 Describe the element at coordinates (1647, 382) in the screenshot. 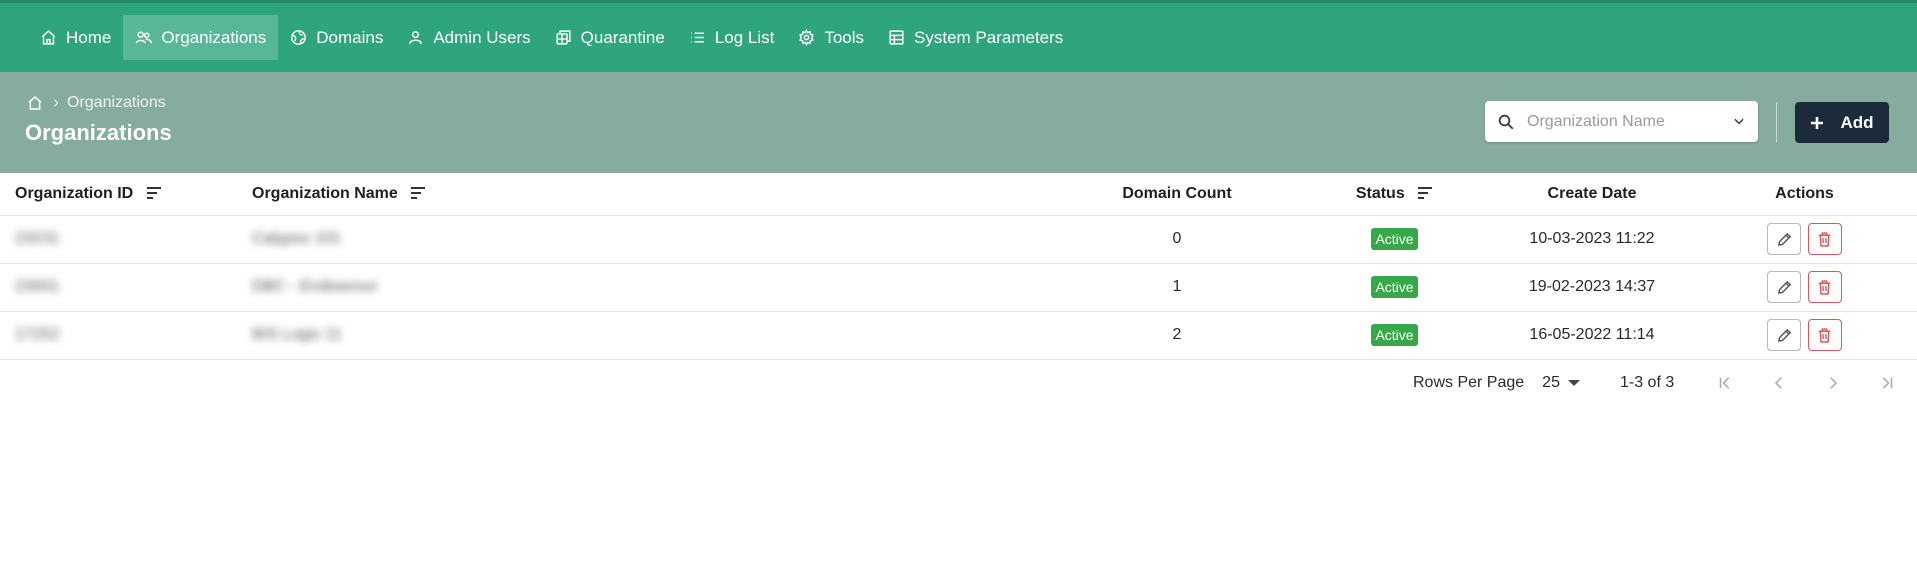

I see `pagination-range: 1-3 of 3` at that location.